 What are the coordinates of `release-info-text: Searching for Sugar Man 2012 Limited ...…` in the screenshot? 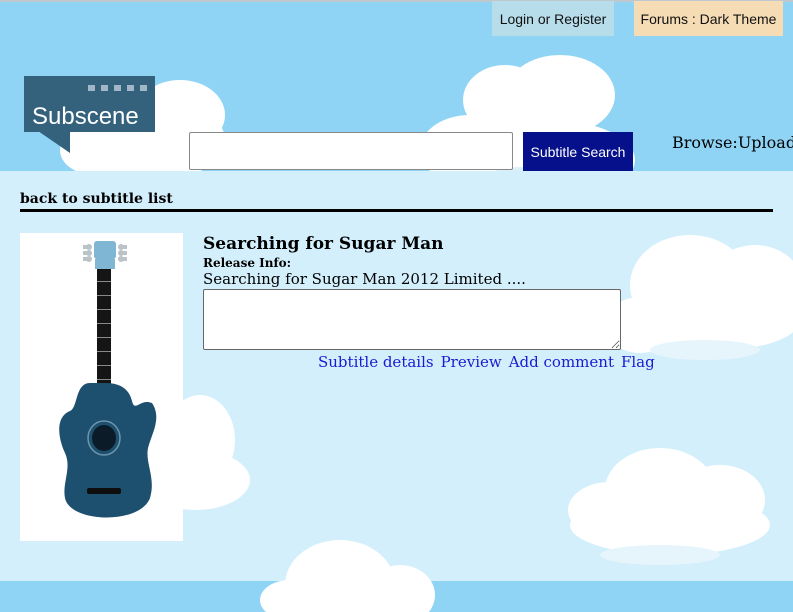 It's located at (364, 279).